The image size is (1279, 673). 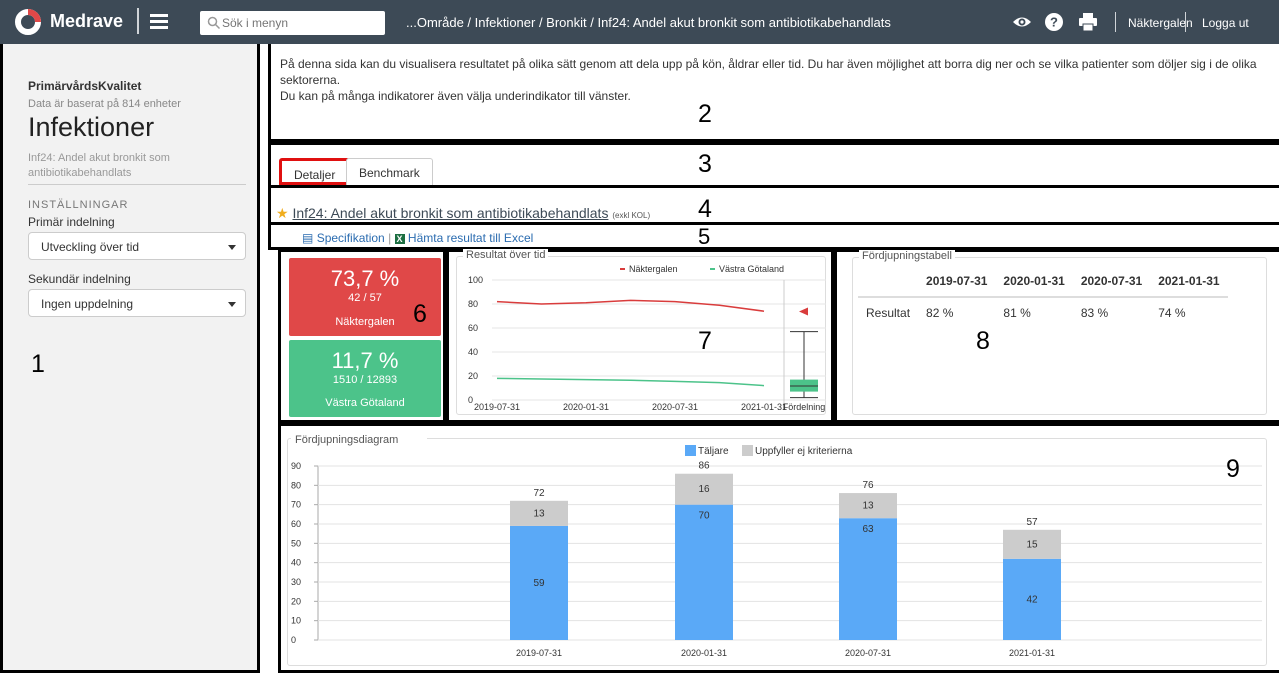 What do you see at coordinates (705, 114) in the screenshot?
I see `annotation-number: 2` at bounding box center [705, 114].